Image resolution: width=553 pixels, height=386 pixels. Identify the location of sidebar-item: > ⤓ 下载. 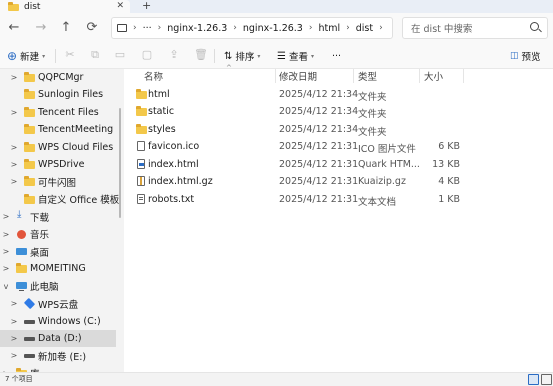
(58, 216).